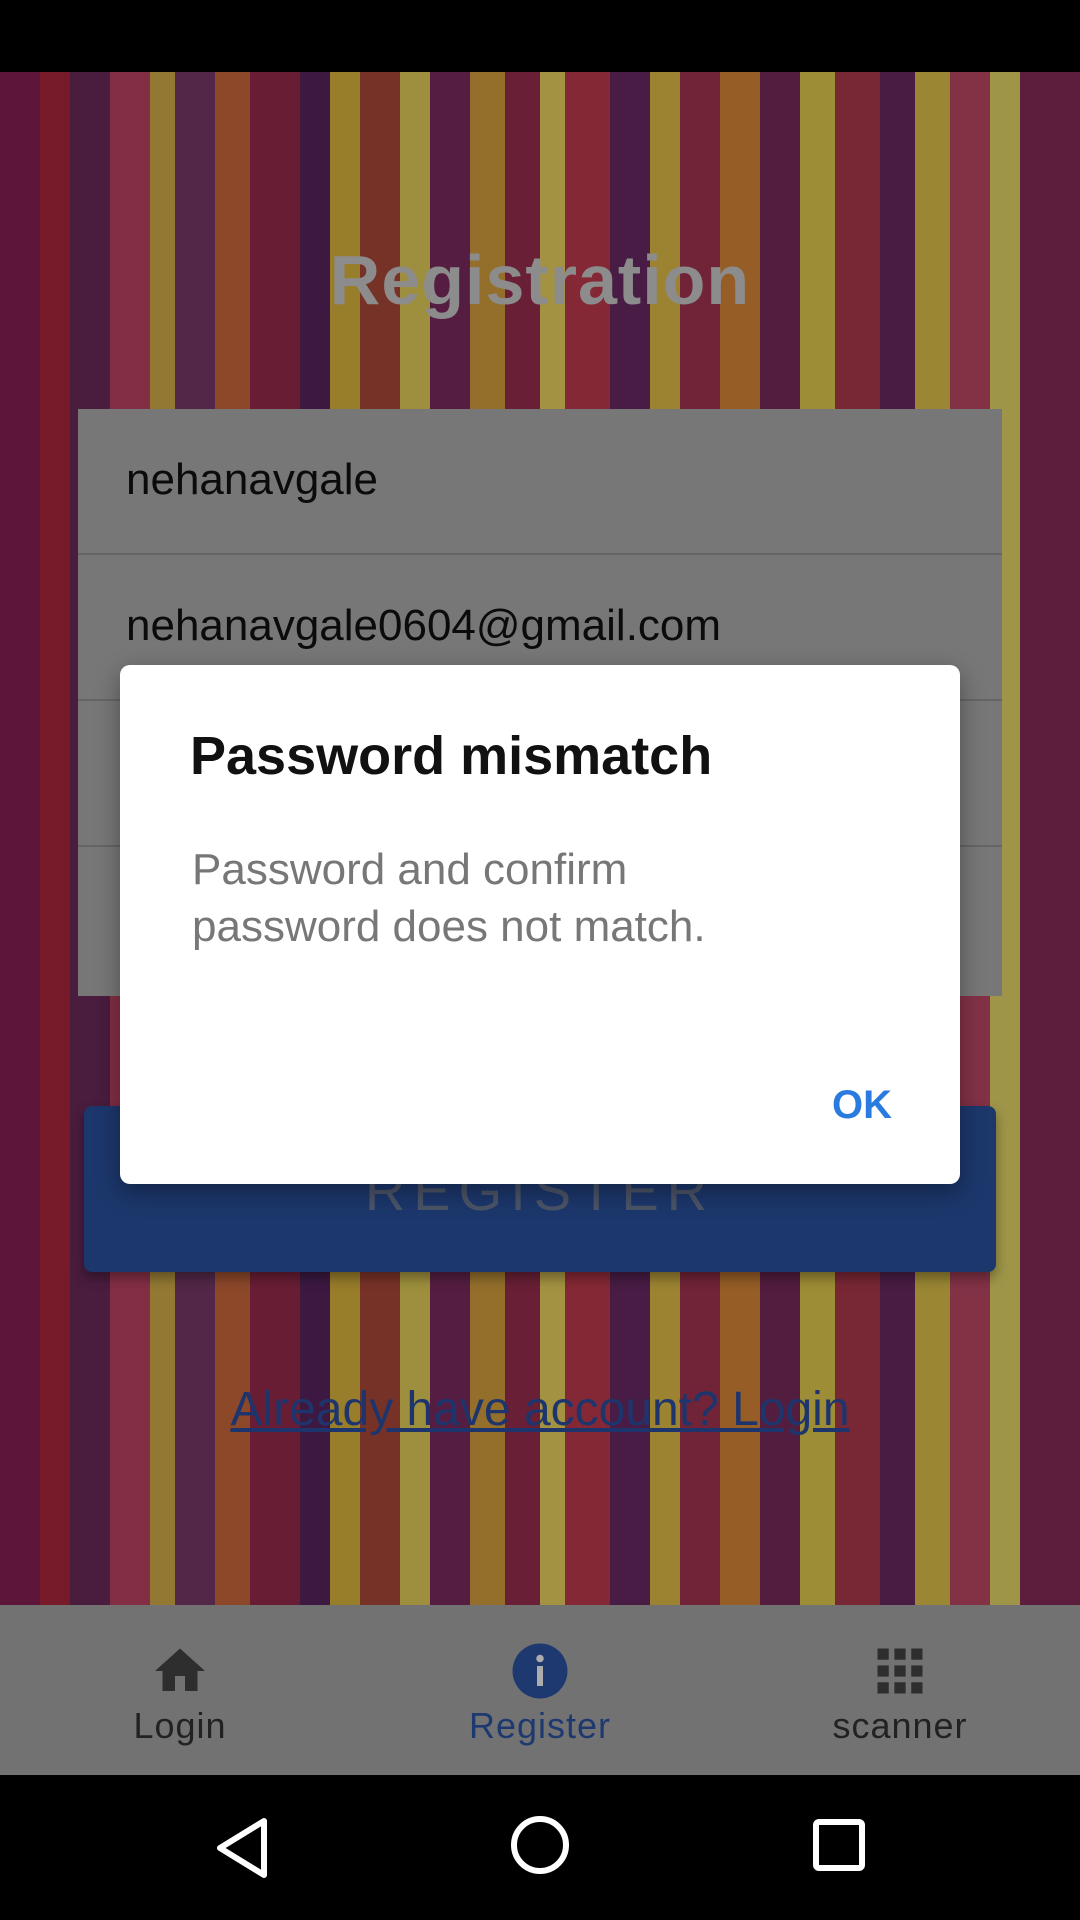  I want to click on ok-button: OK, so click(862, 1105).